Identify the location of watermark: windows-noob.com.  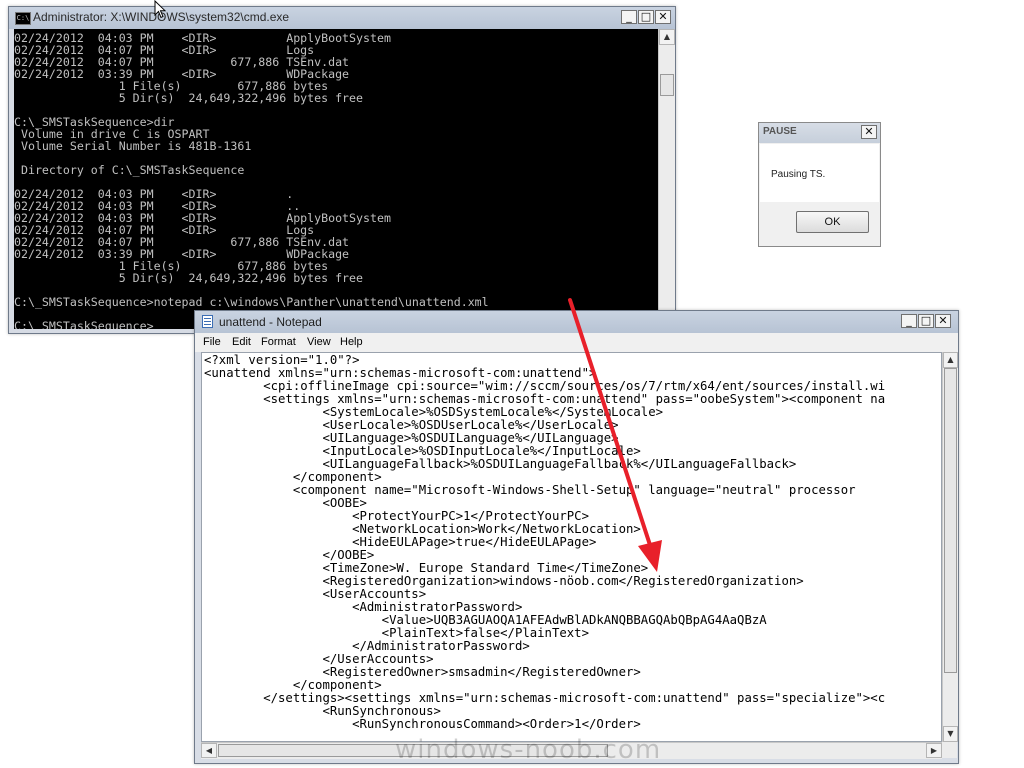
(528, 750).